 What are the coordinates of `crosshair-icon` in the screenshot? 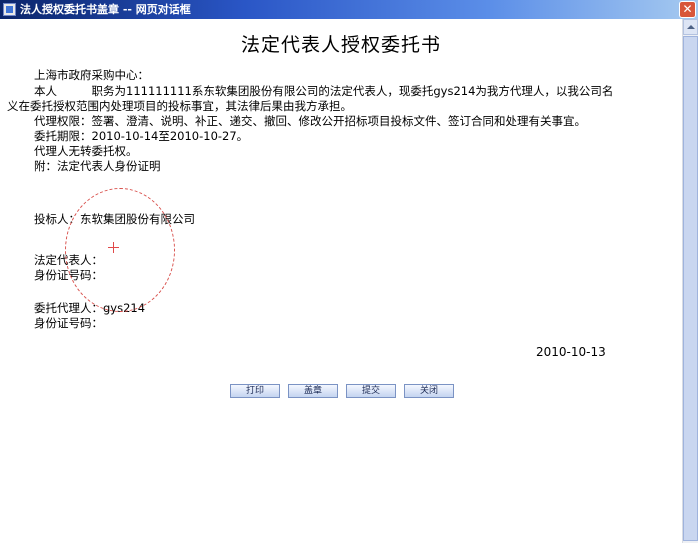 It's located at (113, 247).